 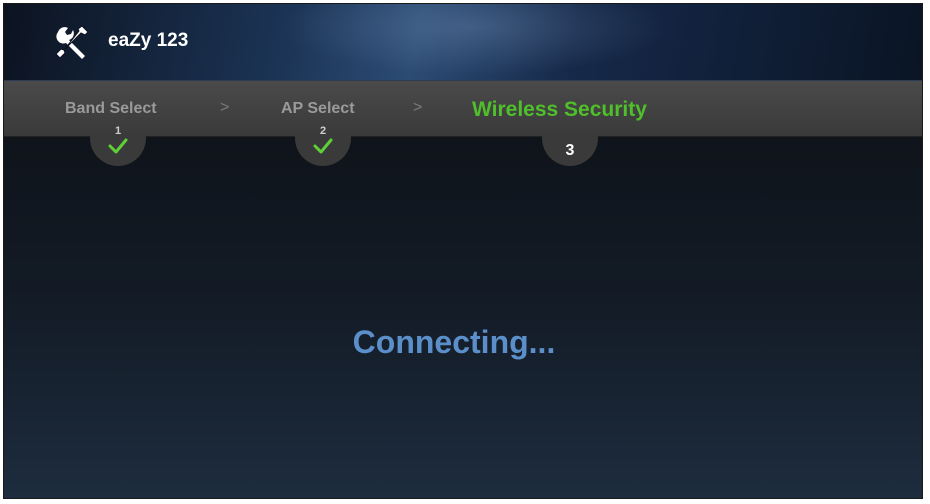 I want to click on step-2-number: 2, so click(x=323, y=131).